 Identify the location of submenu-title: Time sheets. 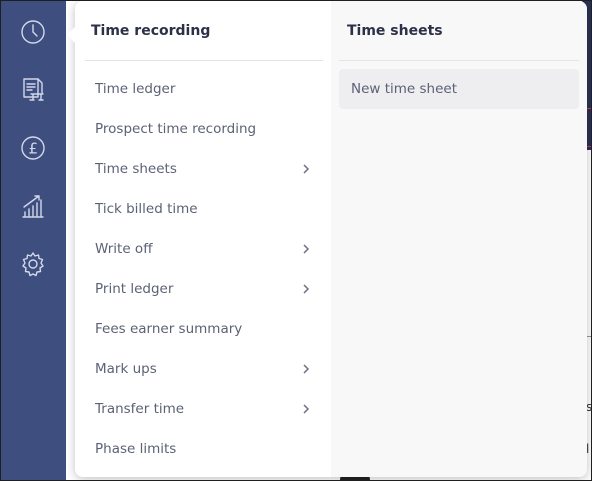
(395, 31).